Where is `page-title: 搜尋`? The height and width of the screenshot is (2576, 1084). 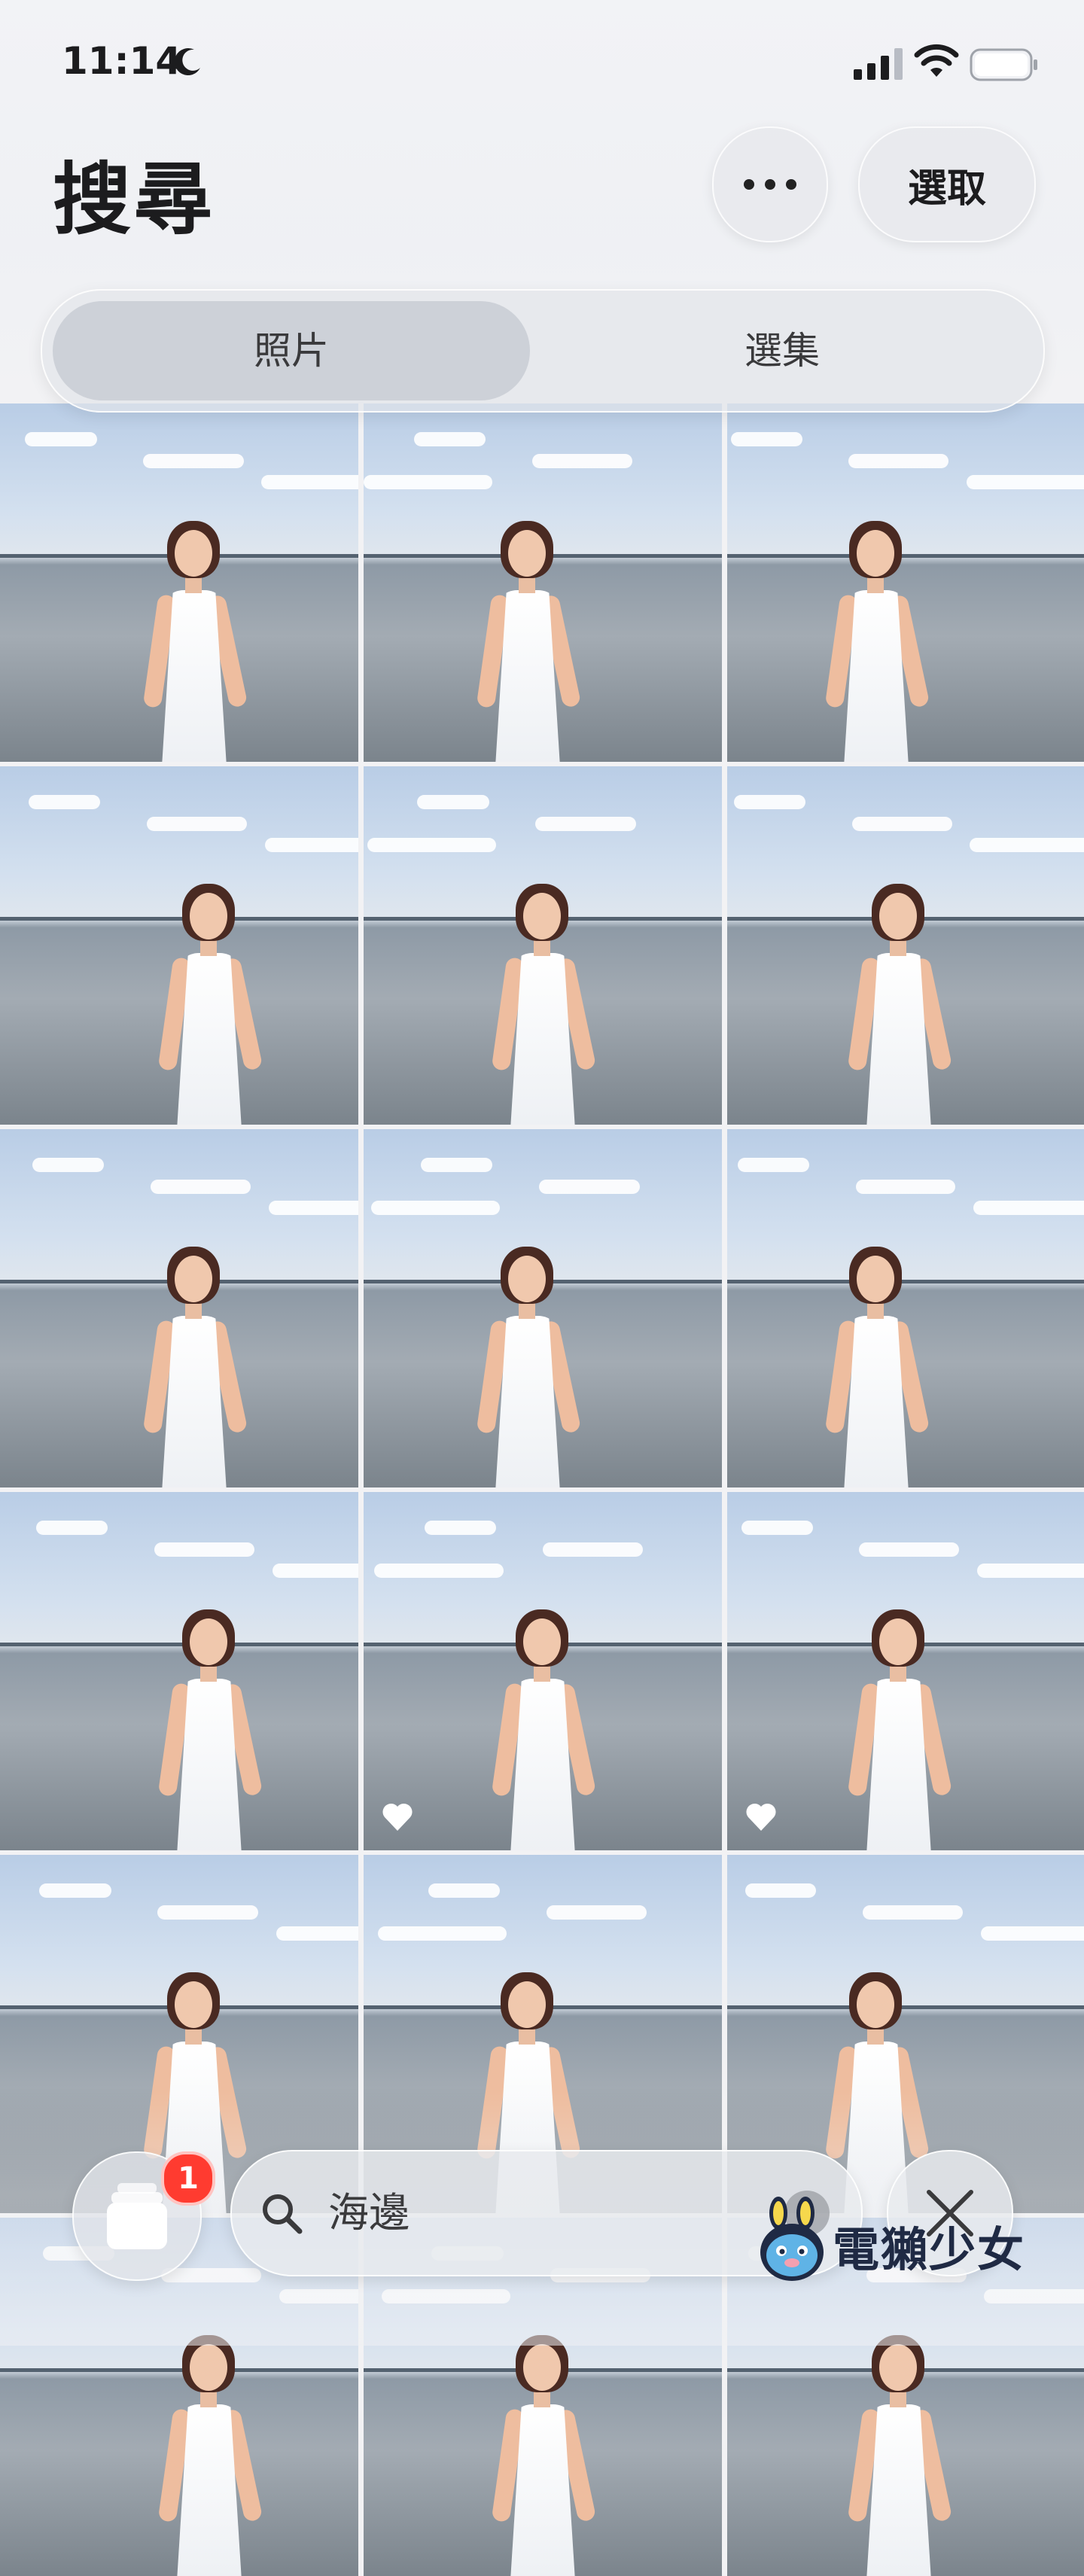 page-title: 搜尋 is located at coordinates (134, 199).